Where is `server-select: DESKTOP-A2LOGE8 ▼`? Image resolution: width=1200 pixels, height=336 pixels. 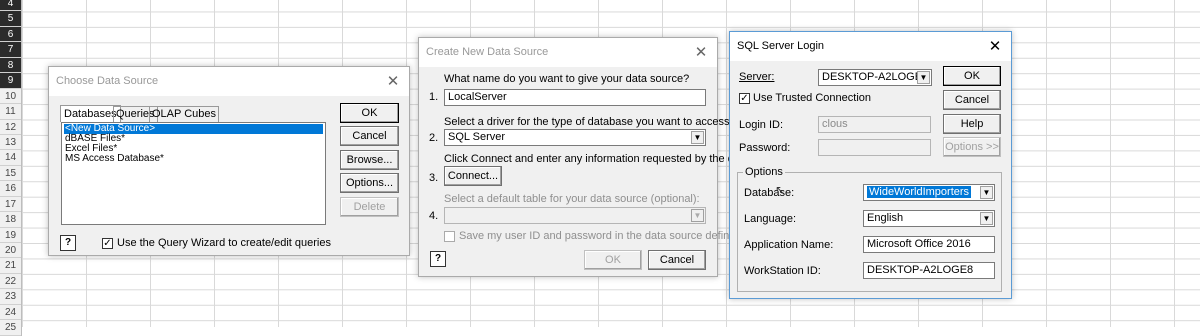 server-select: DESKTOP-A2LOGE8 ▼ is located at coordinates (875, 77).